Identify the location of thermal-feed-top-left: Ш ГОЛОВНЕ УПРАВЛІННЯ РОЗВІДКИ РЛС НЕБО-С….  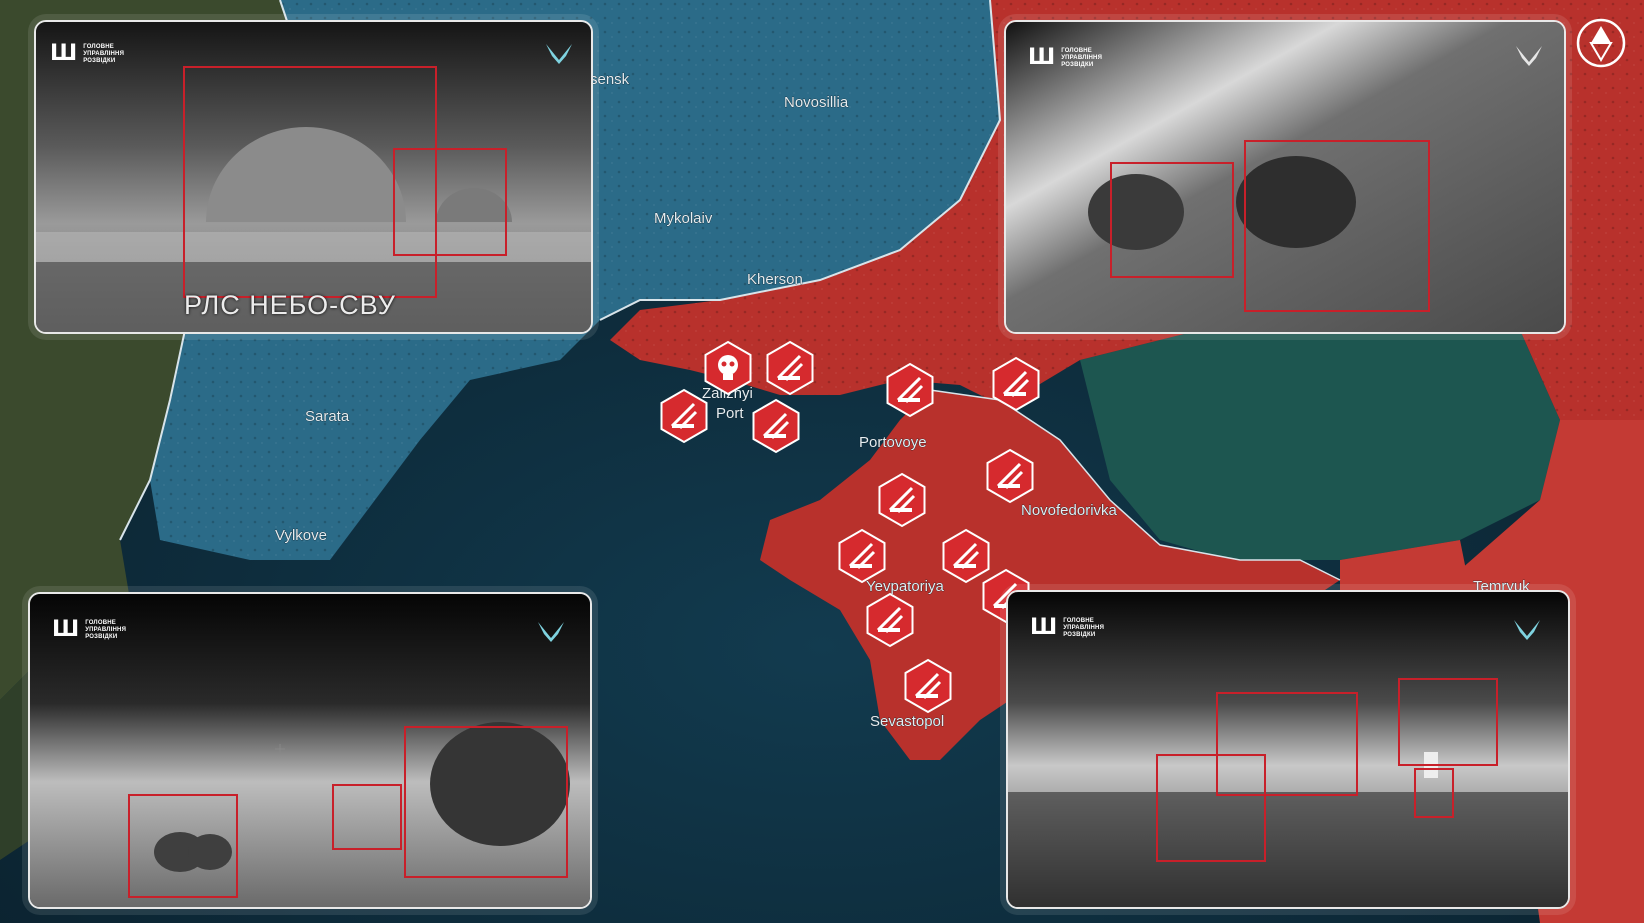
(313, 177).